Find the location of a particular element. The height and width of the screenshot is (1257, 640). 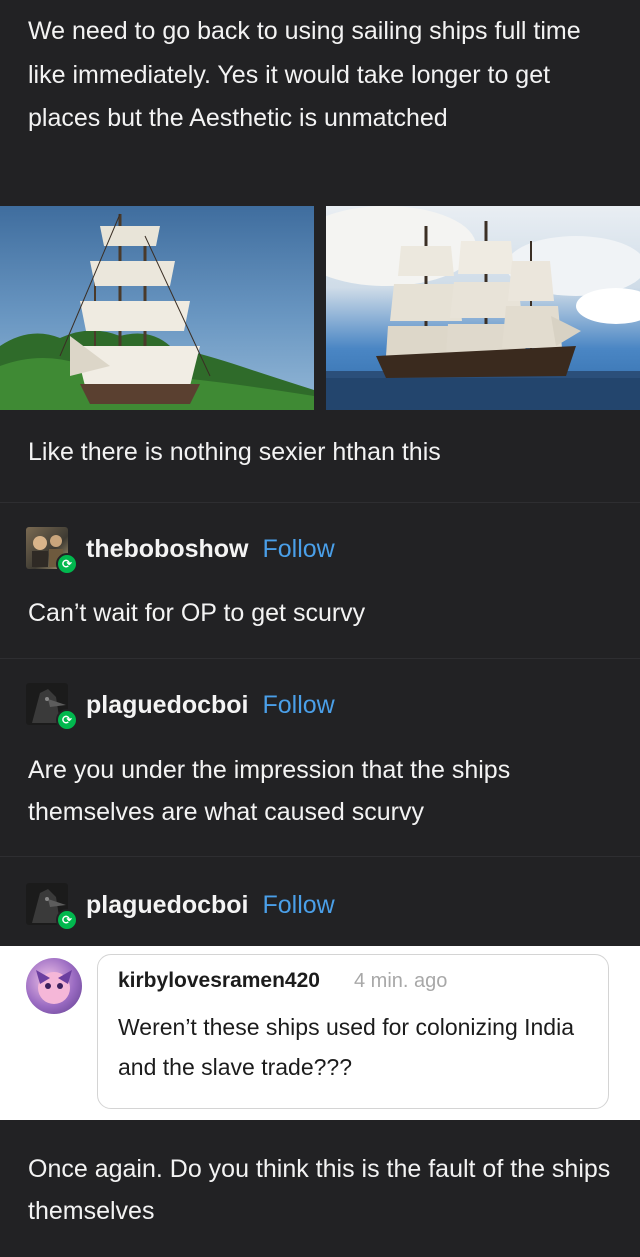

reply-timestamp: 4 min. ago is located at coordinates (401, 981).